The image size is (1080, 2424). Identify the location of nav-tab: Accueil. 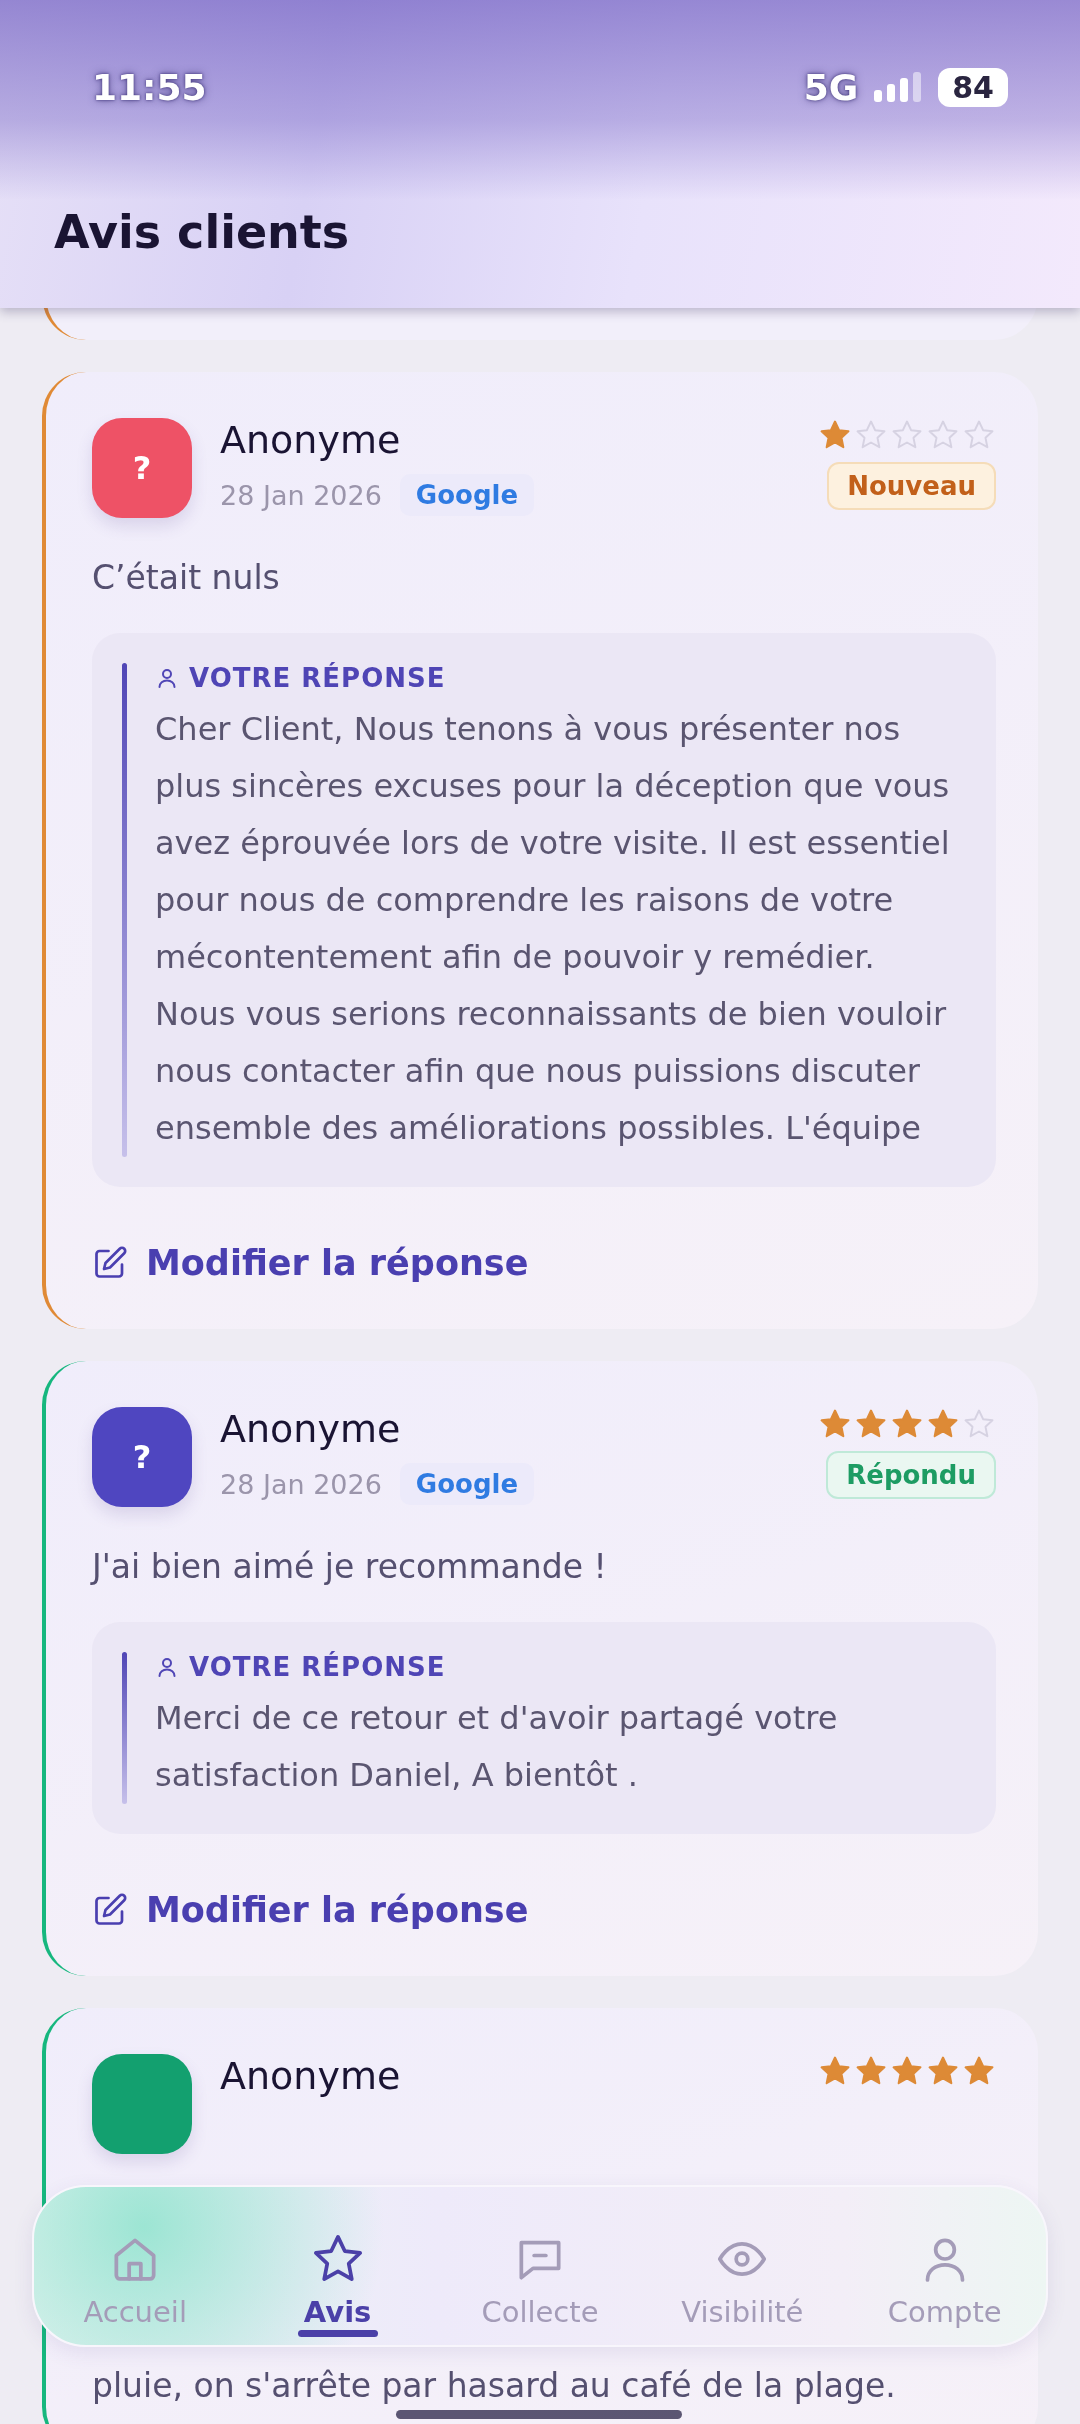
(135, 2262).